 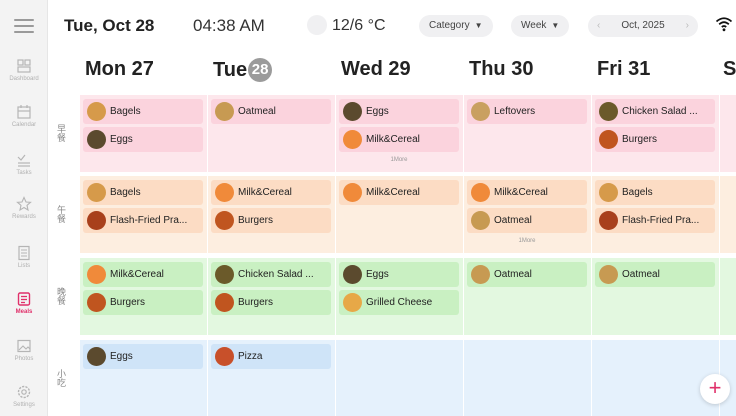 I want to click on category-dropdown: Category ▼, so click(x=456, y=26).